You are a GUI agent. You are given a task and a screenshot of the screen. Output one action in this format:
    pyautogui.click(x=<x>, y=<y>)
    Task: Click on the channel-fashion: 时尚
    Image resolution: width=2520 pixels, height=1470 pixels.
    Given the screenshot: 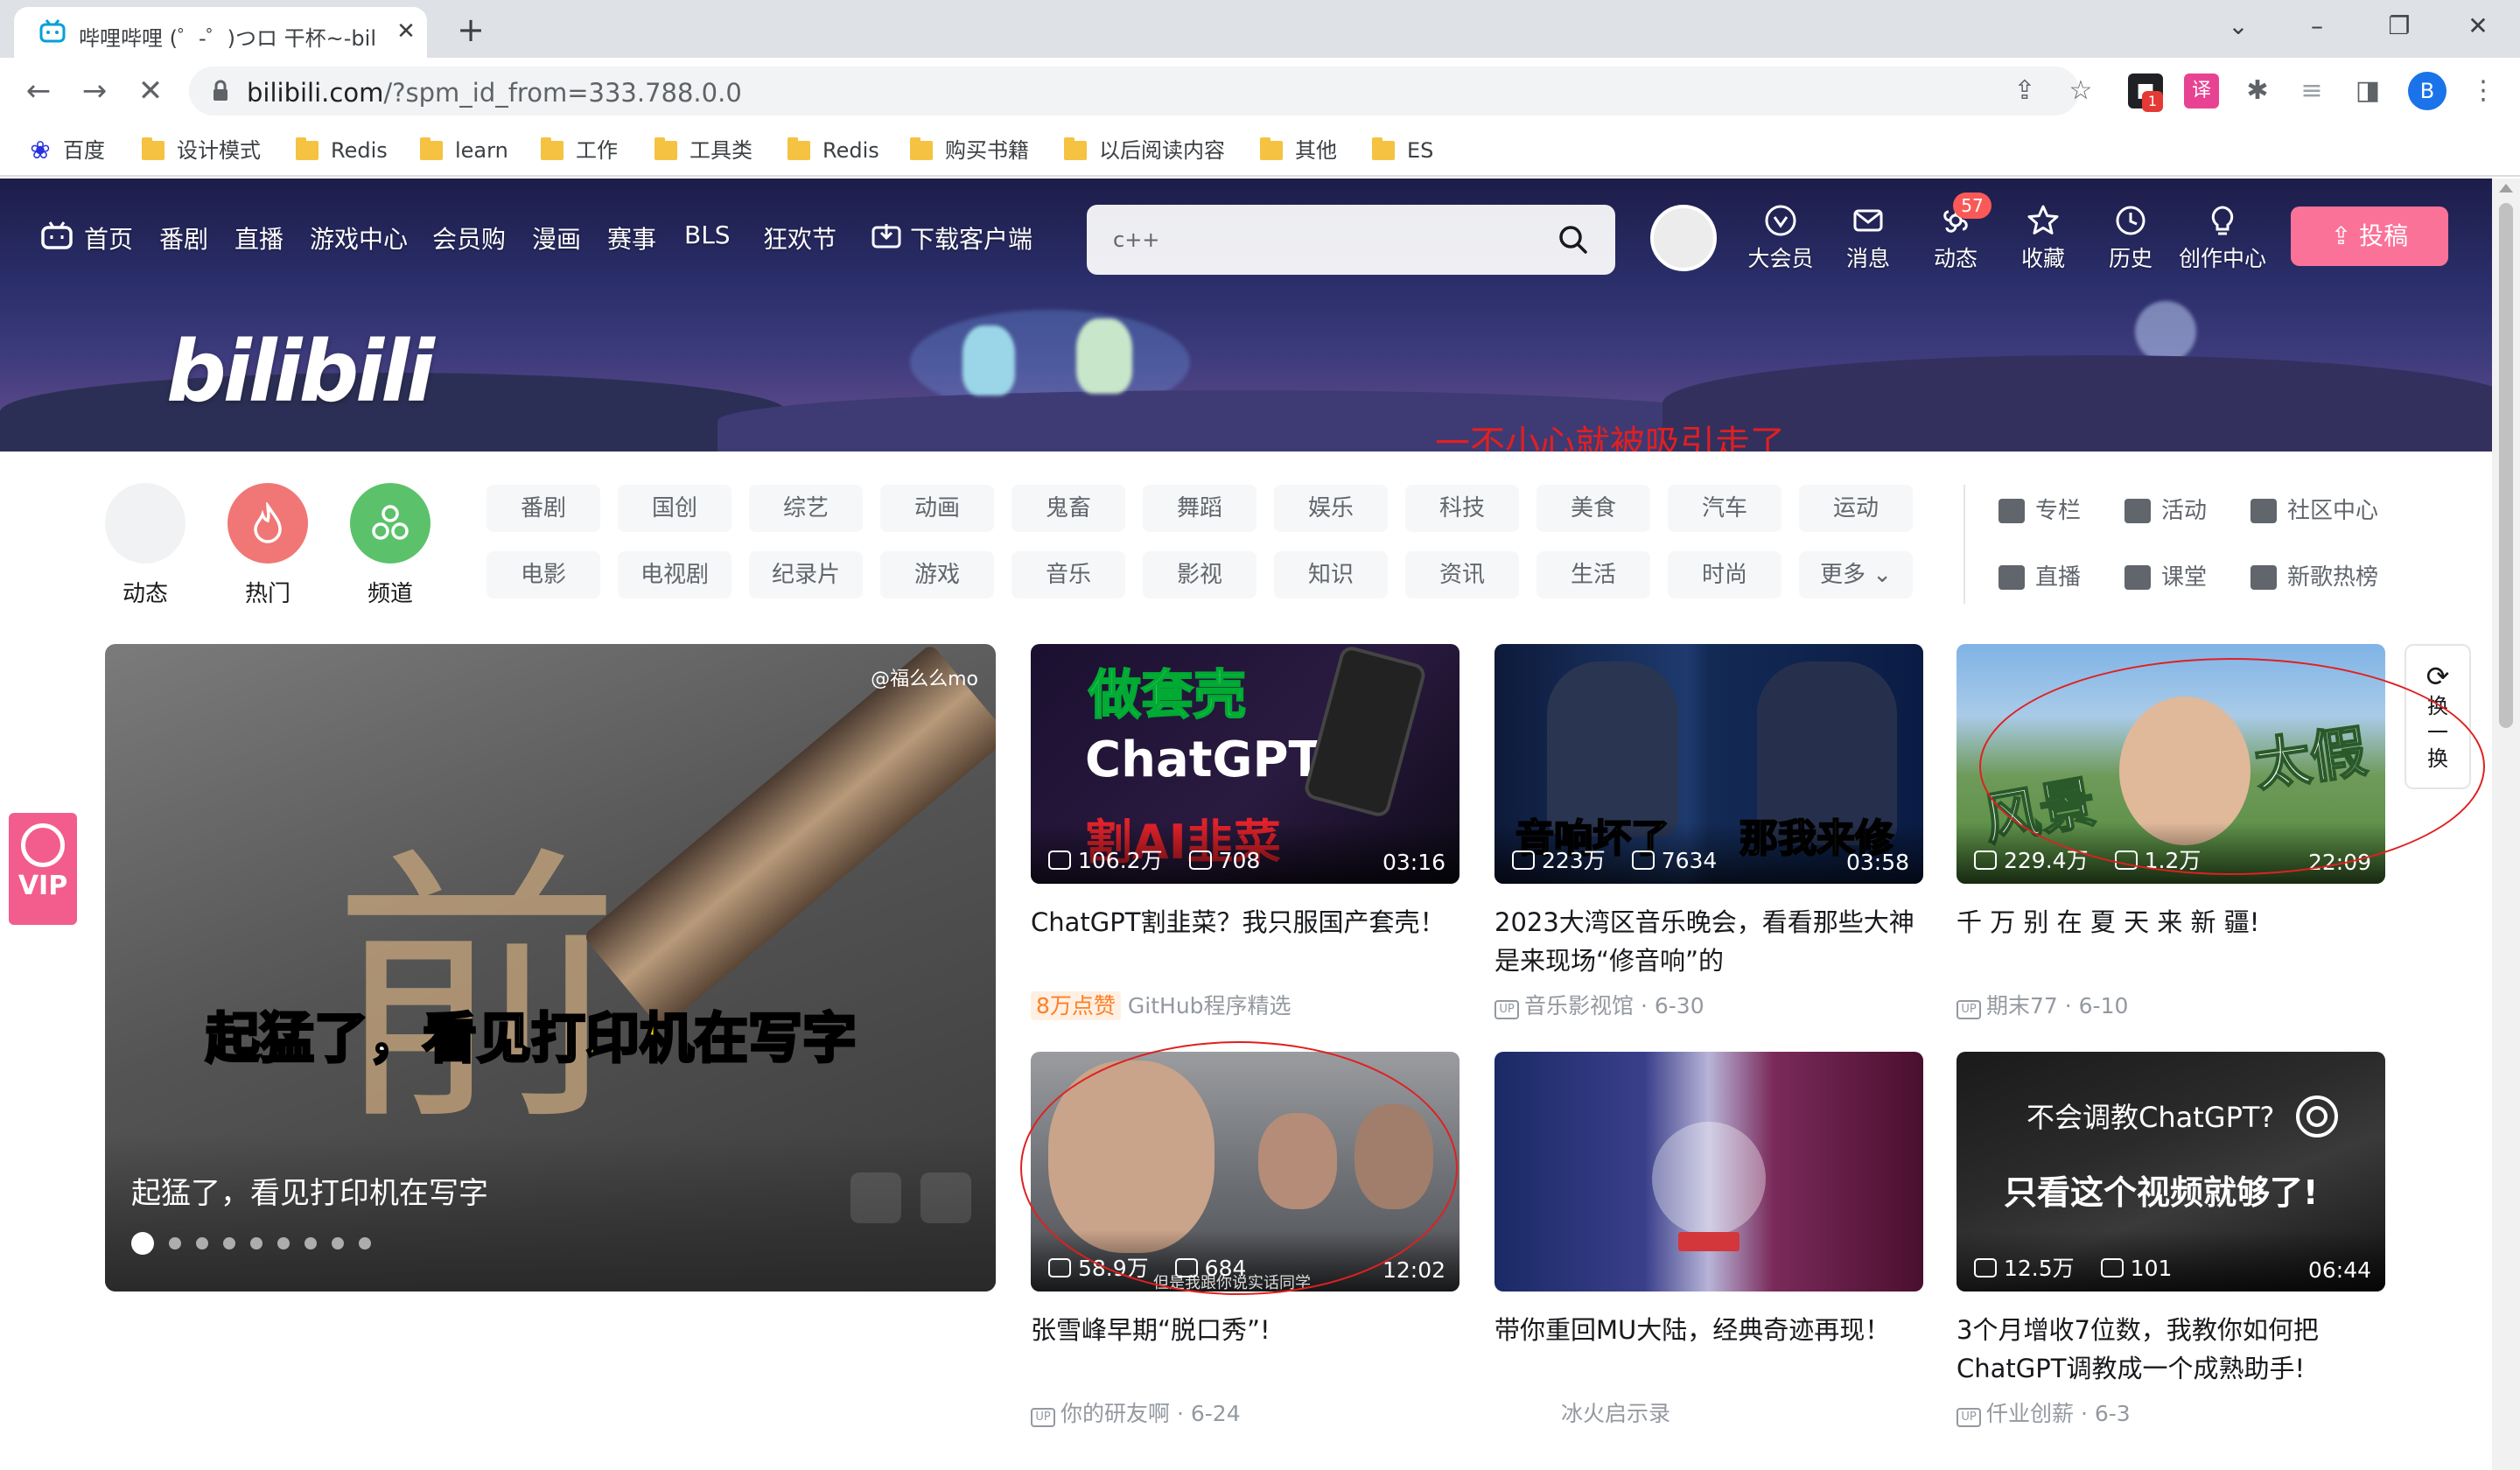 What is the action you would take?
    pyautogui.click(x=1725, y=574)
    